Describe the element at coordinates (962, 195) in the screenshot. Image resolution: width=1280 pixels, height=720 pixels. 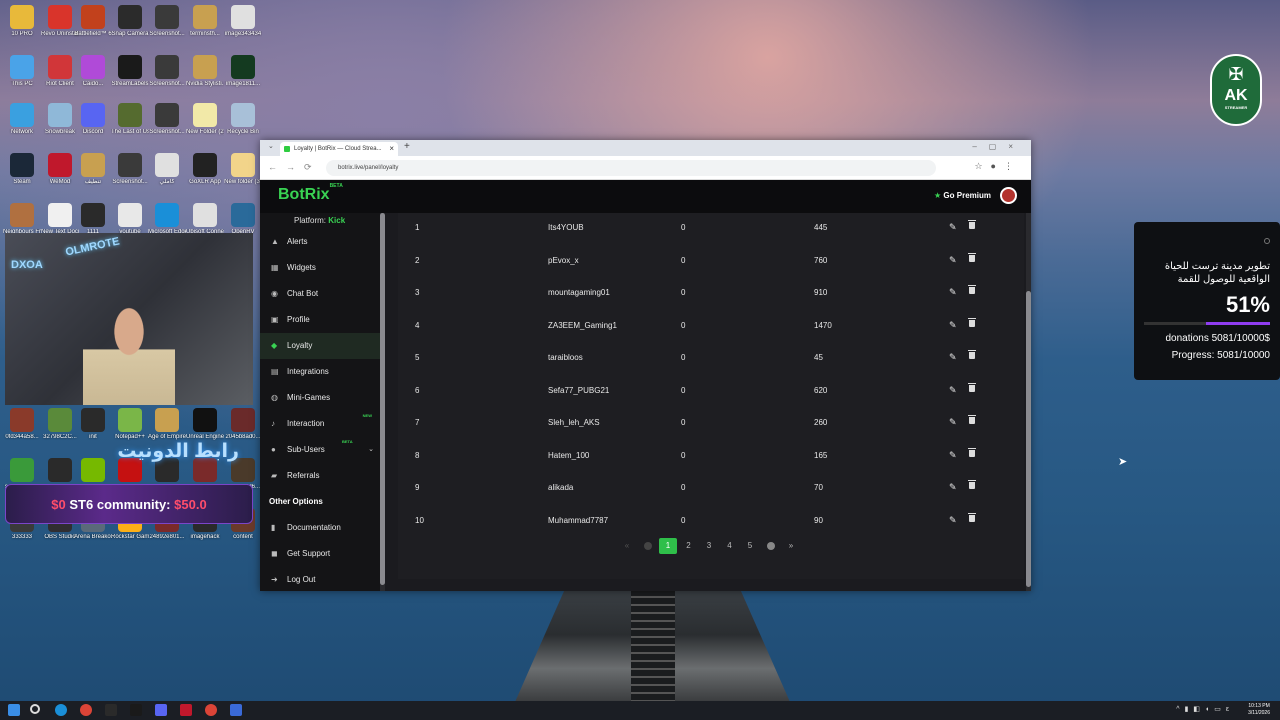
I see `go-premium-button: ★ Go Premium` at that location.